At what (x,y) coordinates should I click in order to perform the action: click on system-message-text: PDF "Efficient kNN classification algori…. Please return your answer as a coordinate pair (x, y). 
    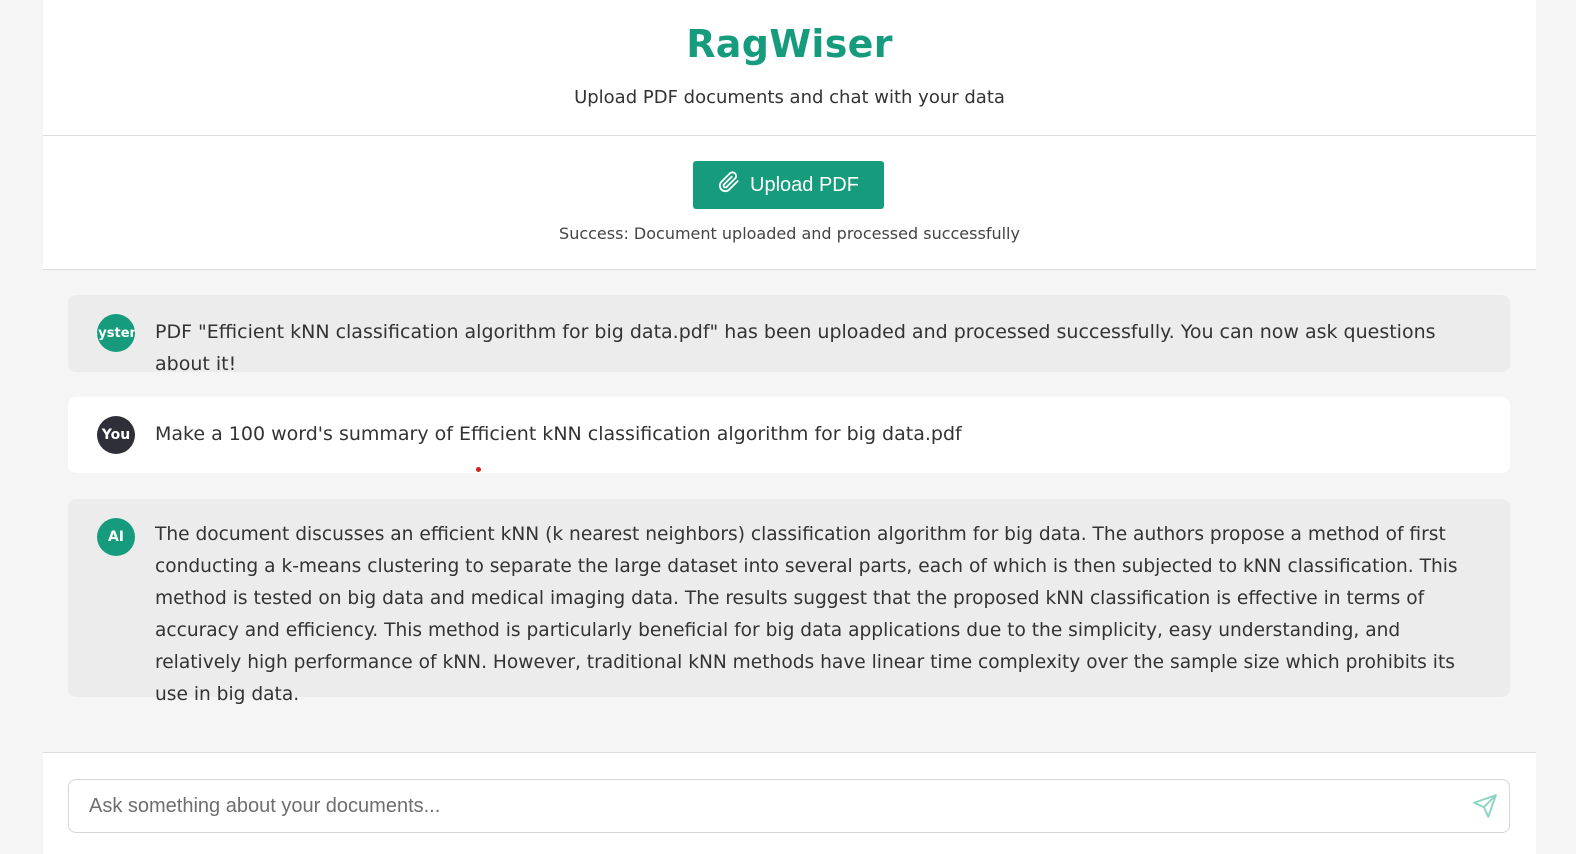
    Looking at the image, I should click on (795, 348).